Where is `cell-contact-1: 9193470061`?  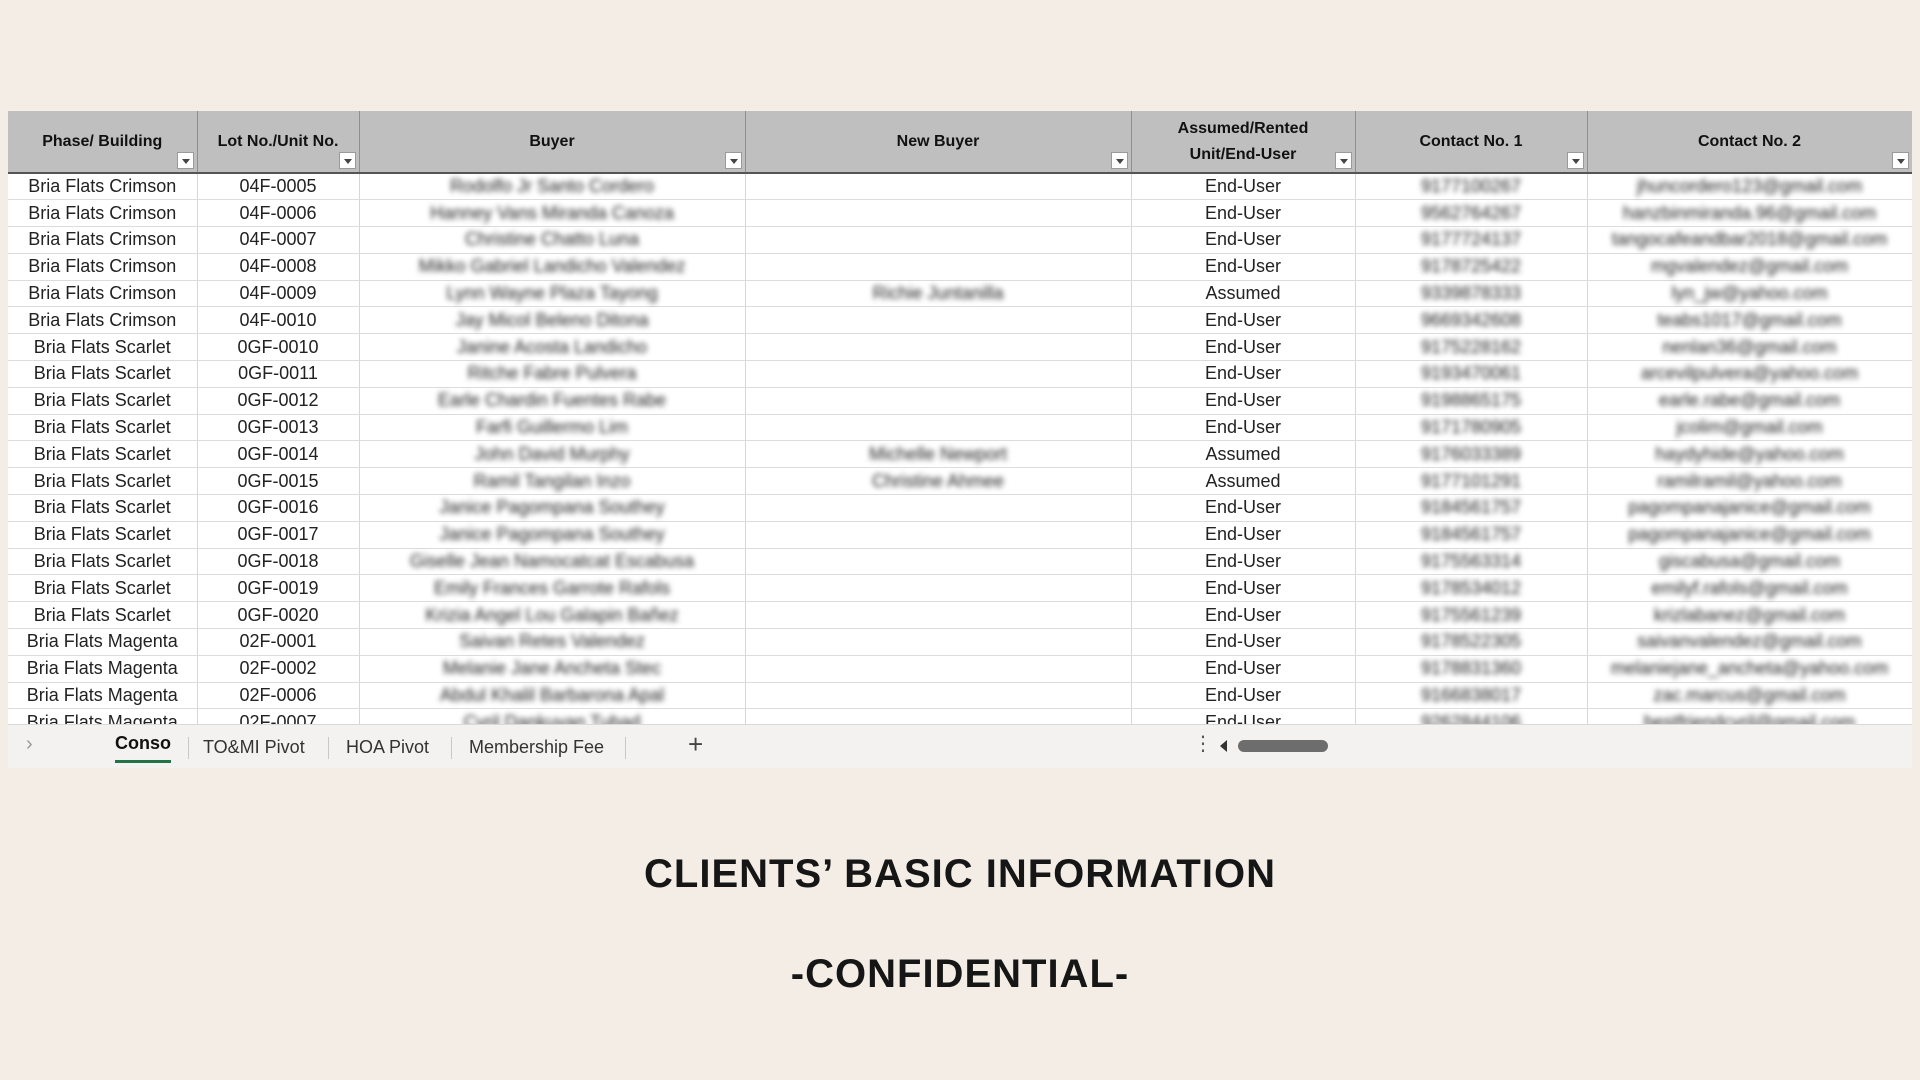 cell-contact-1: 9193470061 is located at coordinates (1471, 374).